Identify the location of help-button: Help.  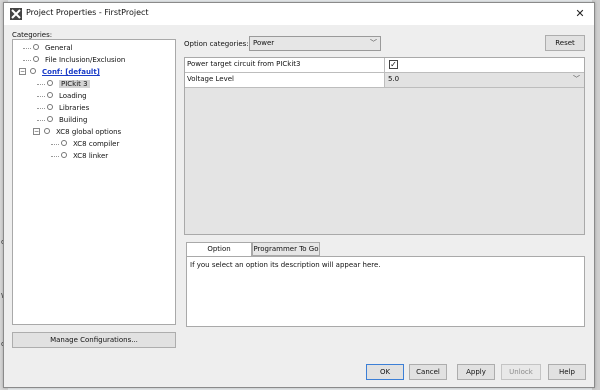
(567, 372).